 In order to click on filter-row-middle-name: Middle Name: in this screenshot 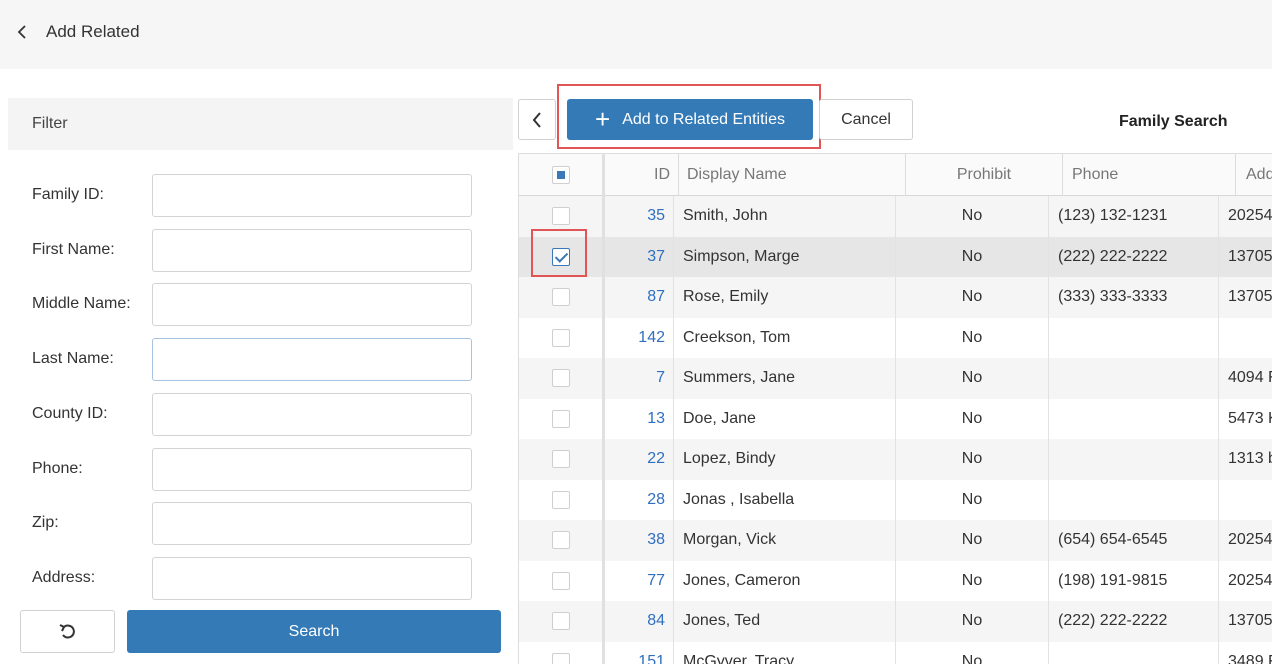, I will do `click(252, 304)`.